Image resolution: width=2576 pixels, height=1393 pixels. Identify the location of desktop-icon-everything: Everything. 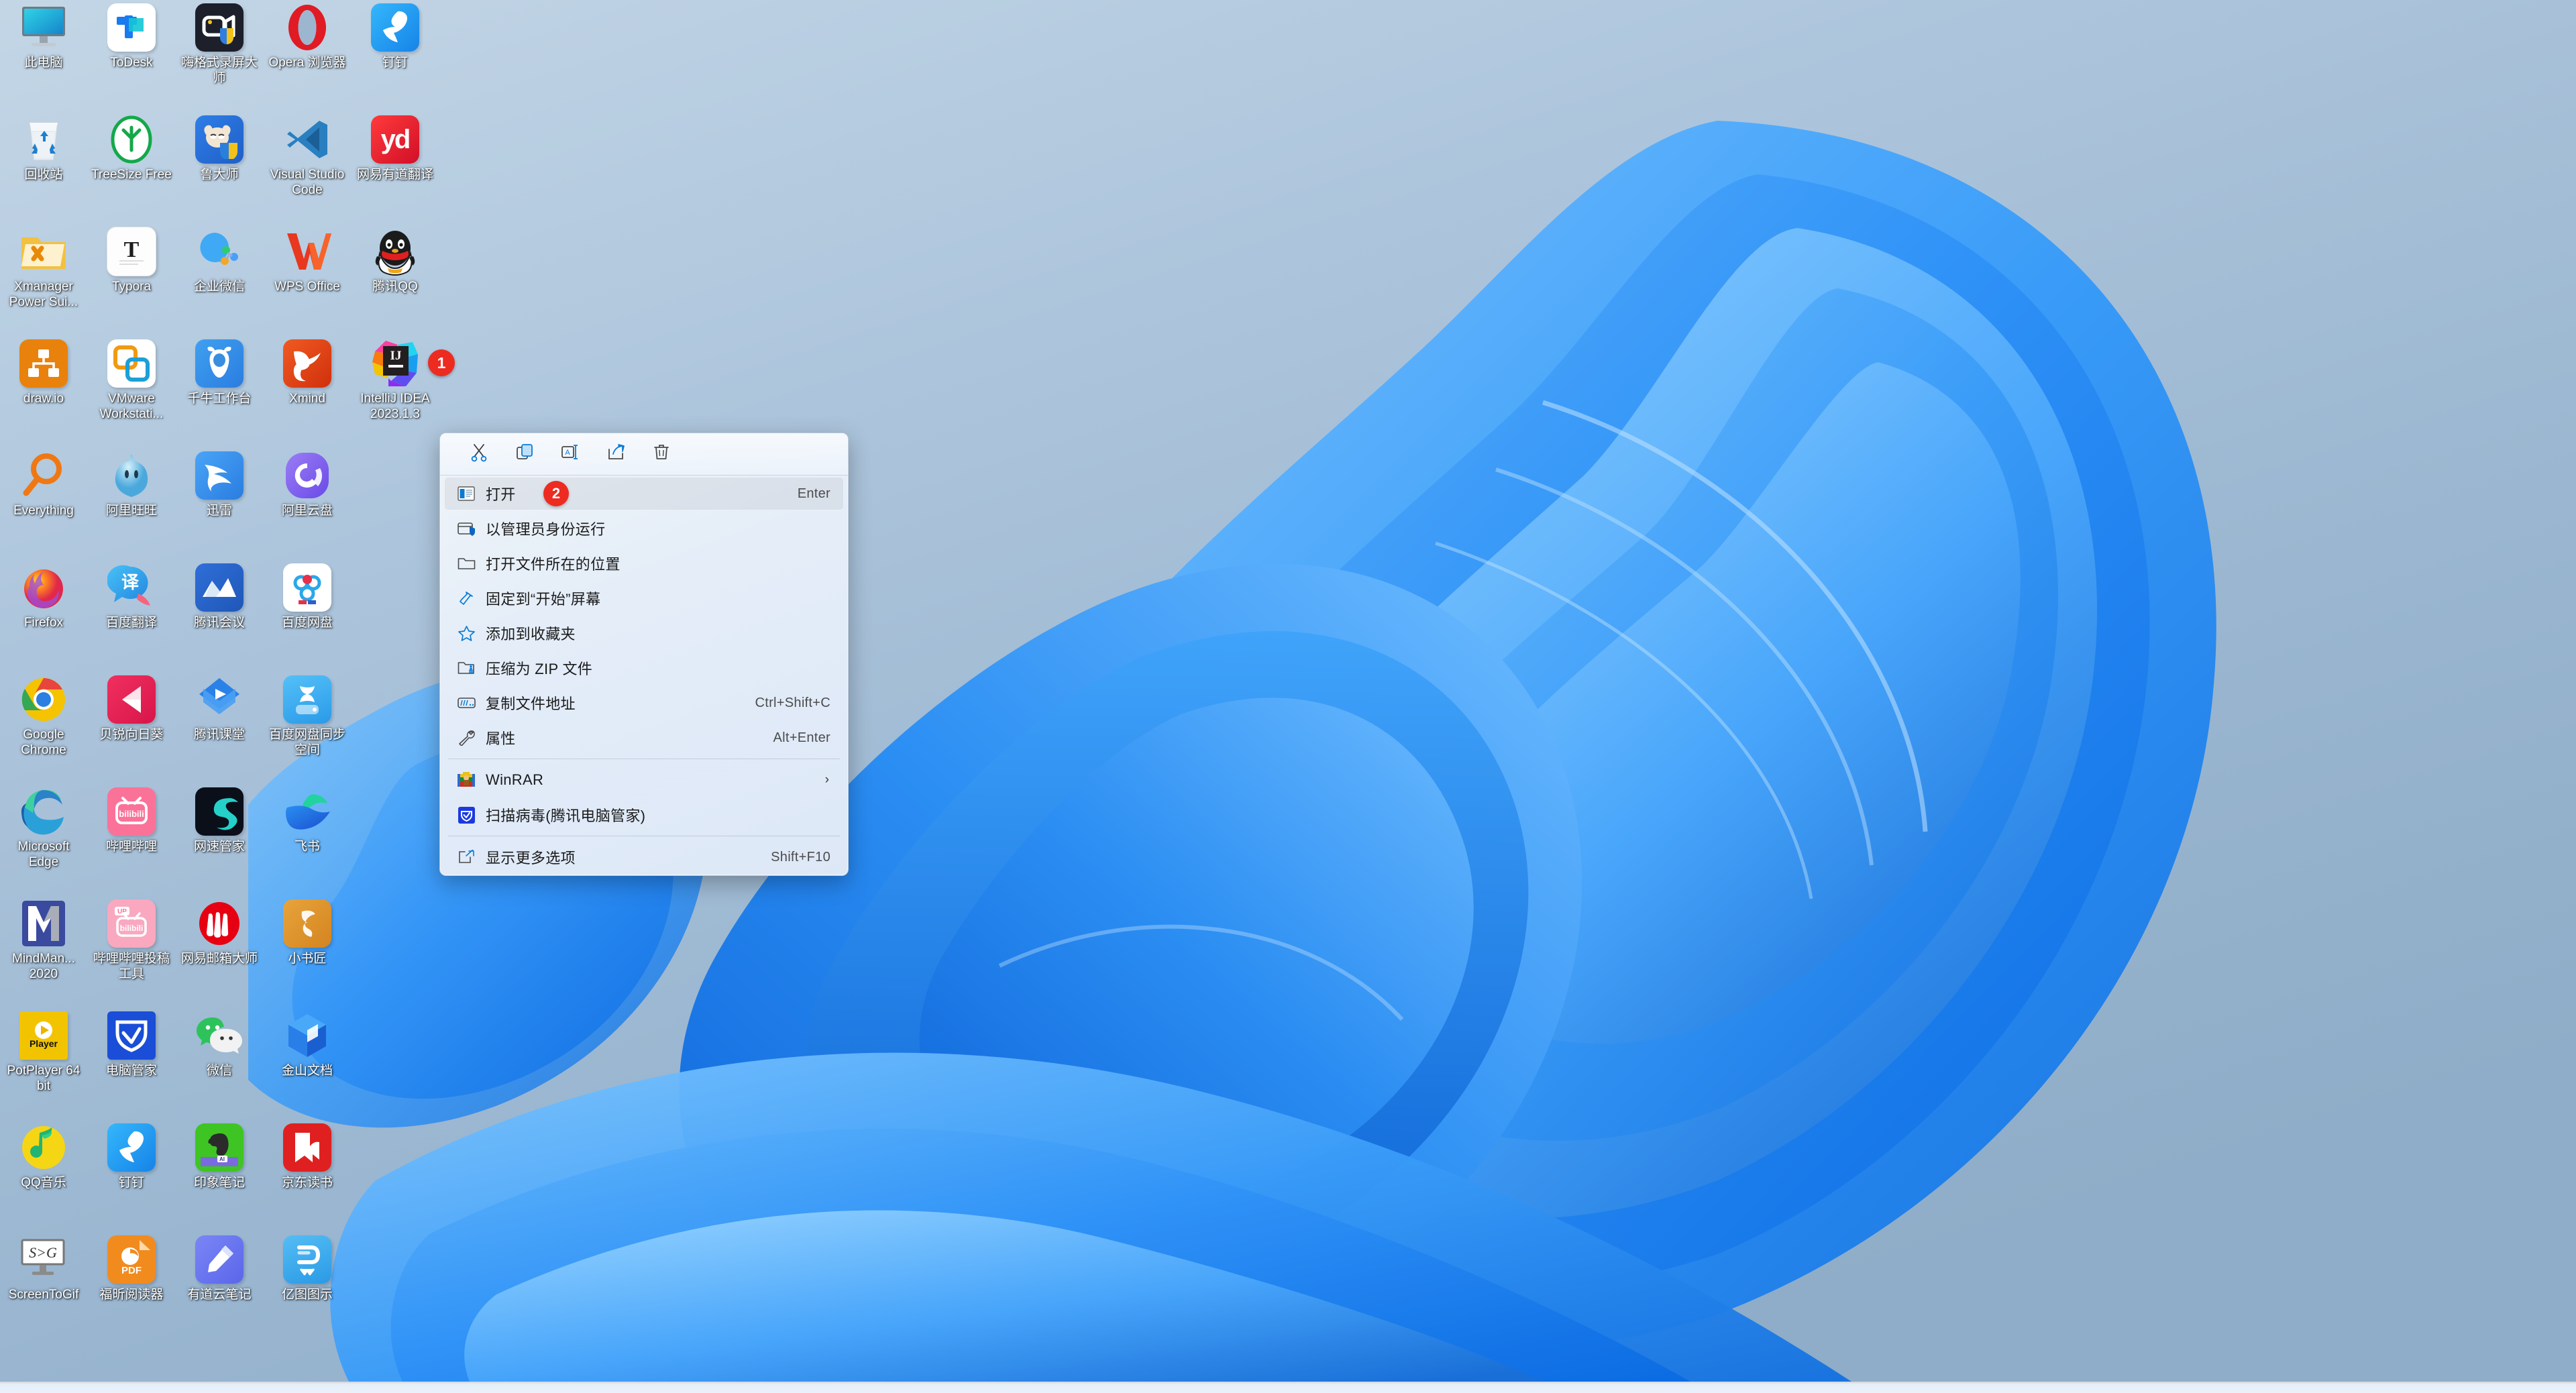
(44, 484).